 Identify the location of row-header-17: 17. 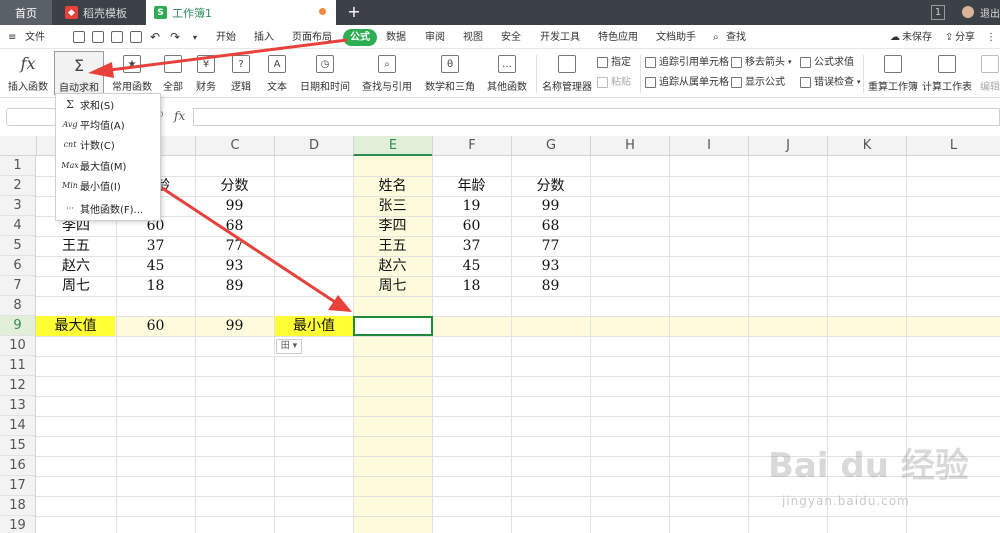
(18, 486).